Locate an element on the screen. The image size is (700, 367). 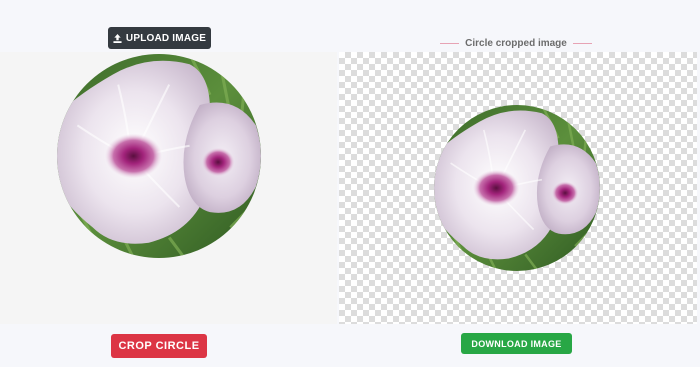
upload-image-button: UPLOAD IMAGE is located at coordinates (159, 38).